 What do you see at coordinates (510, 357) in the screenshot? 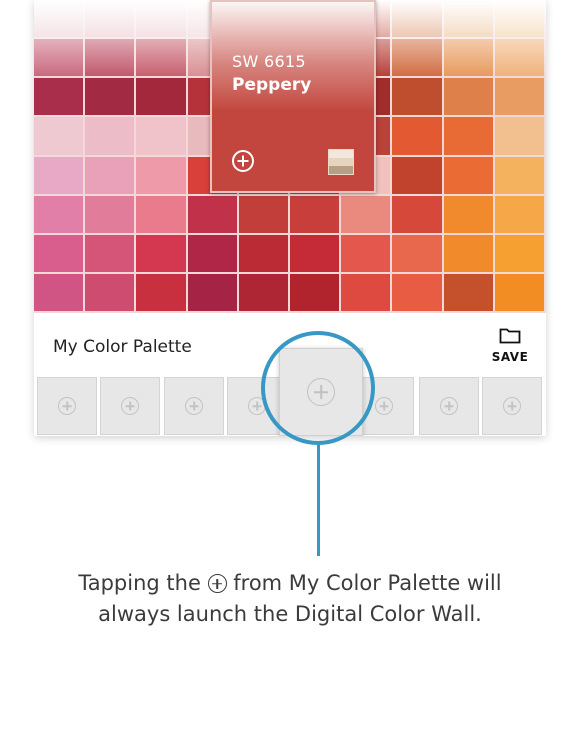
I see `save-label: SAVE` at bounding box center [510, 357].